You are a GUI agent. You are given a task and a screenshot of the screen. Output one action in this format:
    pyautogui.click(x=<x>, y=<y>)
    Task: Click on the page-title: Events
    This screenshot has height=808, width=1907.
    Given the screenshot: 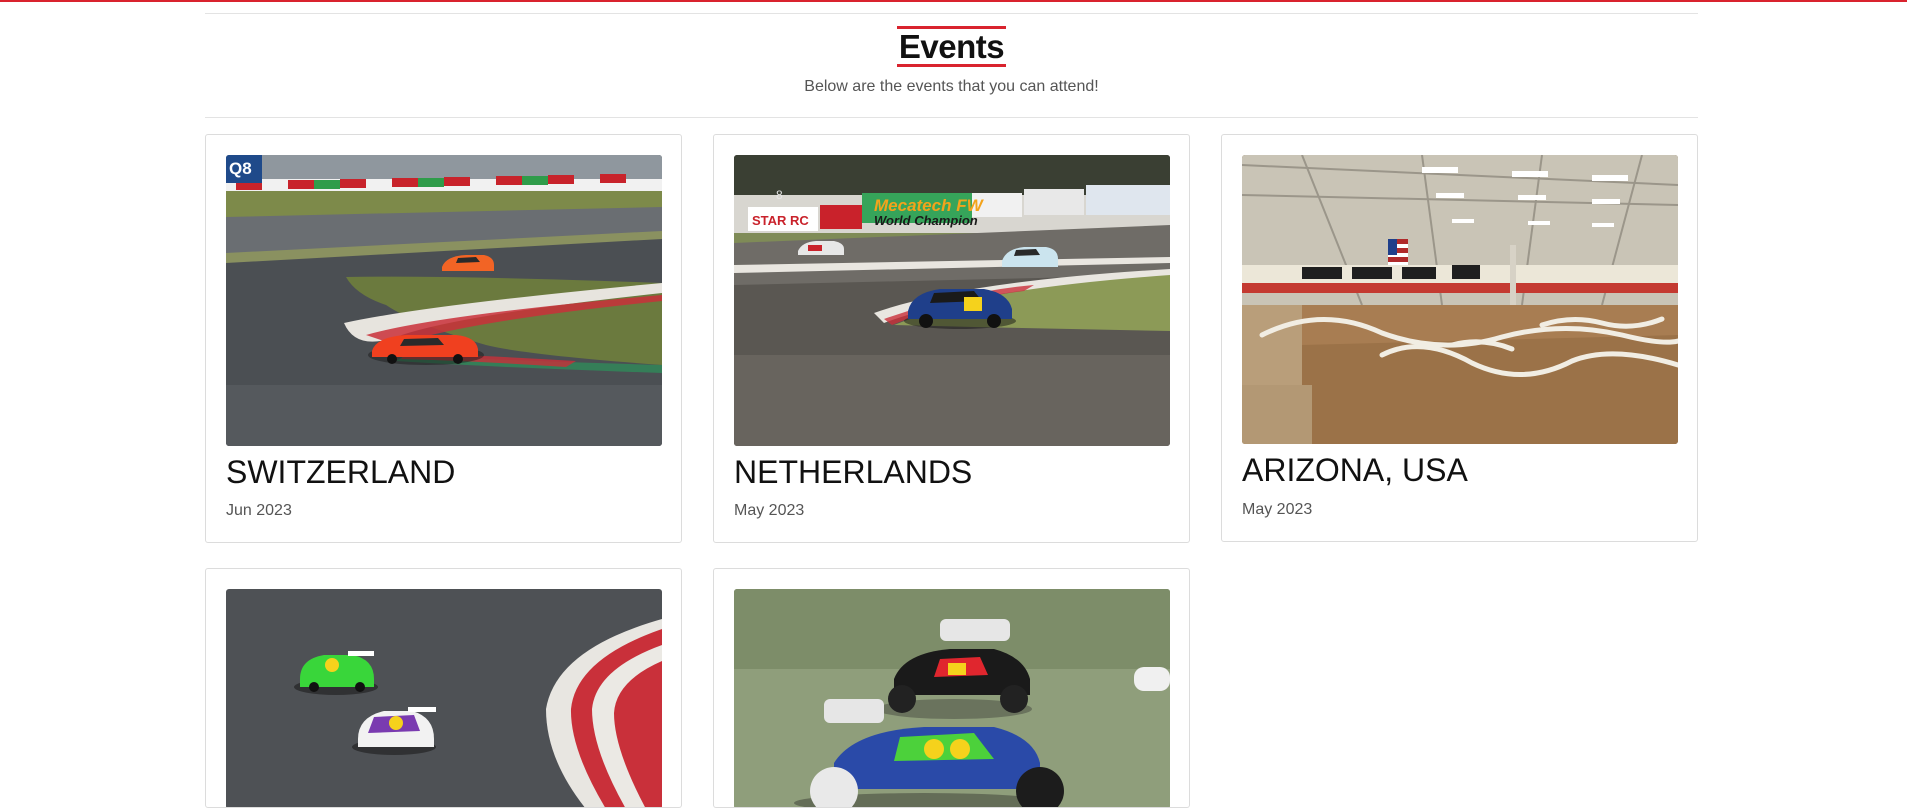 What is the action you would take?
    pyautogui.click(x=951, y=46)
    